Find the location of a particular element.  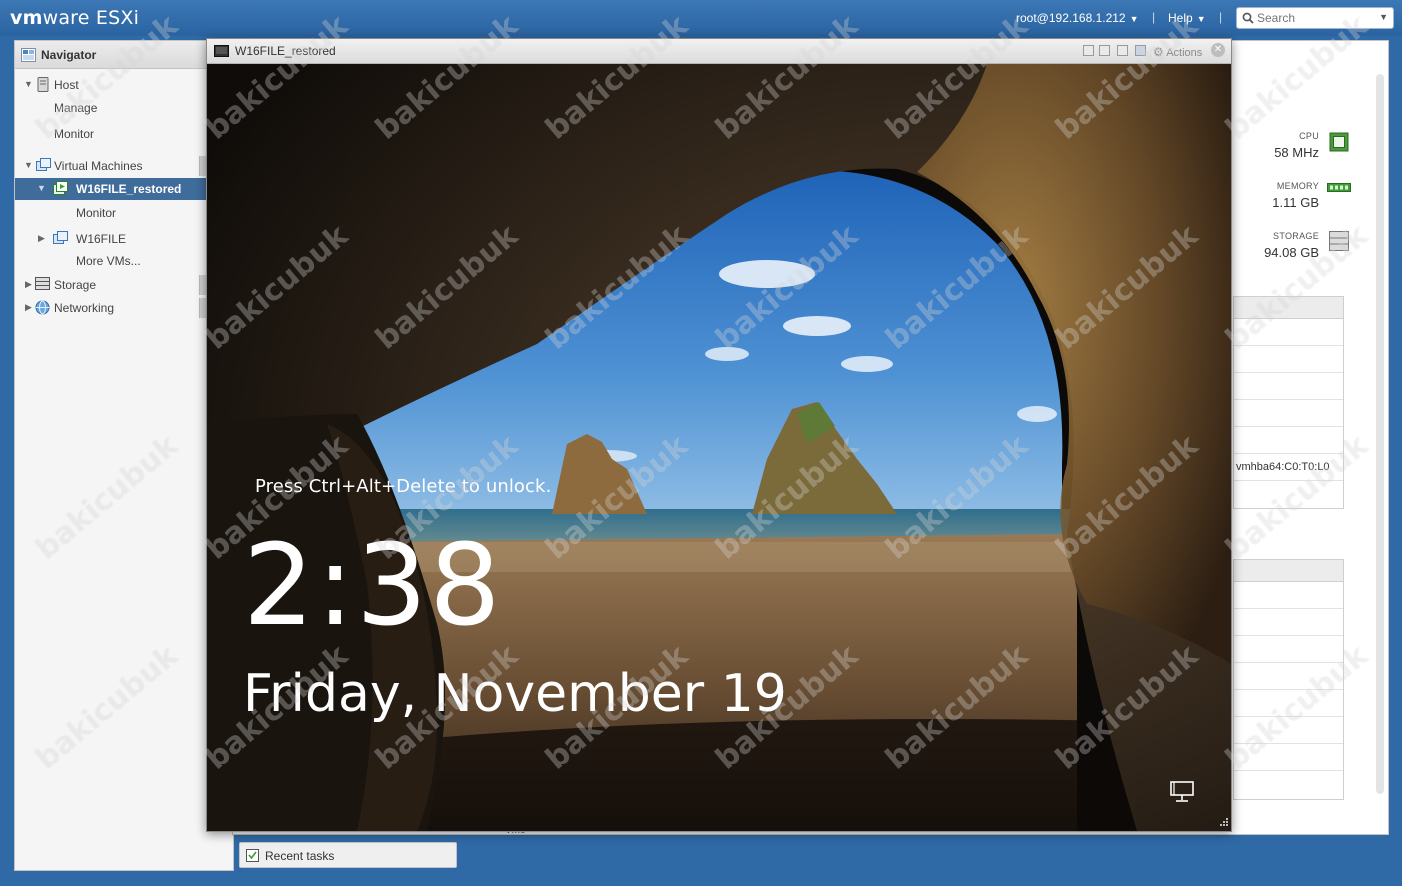

search-input is located at coordinates (1316, 18).